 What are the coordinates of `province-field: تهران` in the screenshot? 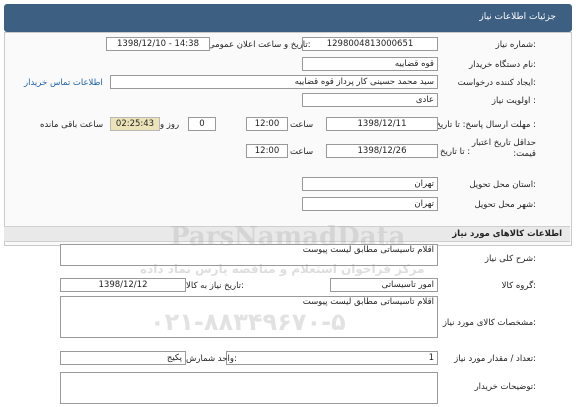 It's located at (370, 184).